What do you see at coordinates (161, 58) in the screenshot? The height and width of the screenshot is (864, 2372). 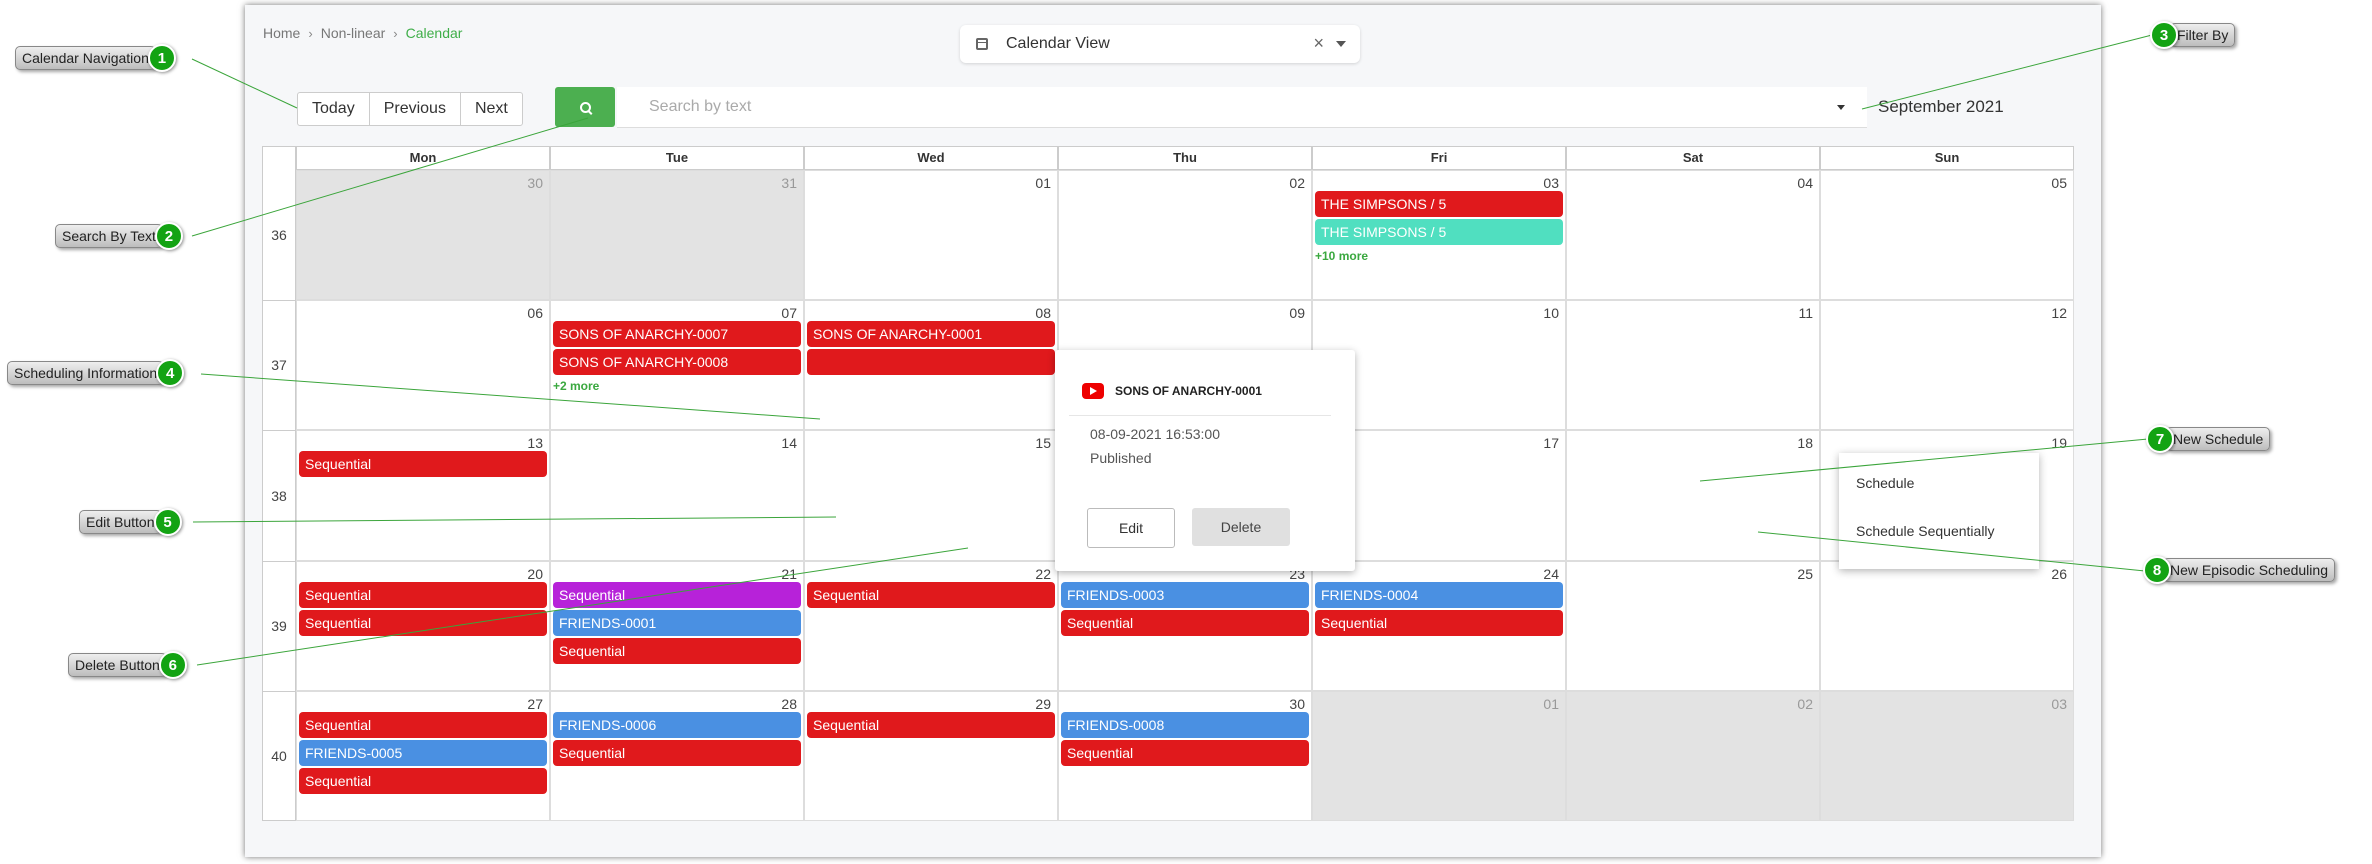 I see `callout-badge: 1` at bounding box center [161, 58].